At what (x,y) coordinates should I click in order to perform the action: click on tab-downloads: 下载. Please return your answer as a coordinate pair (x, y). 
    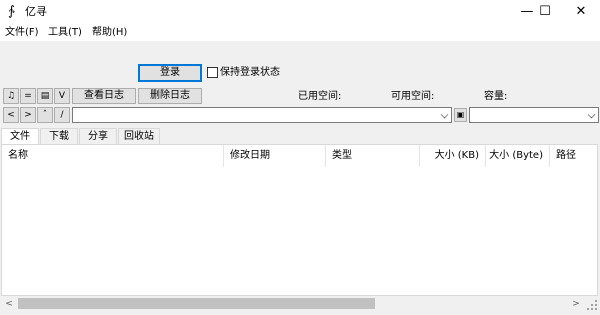
    Looking at the image, I should click on (59, 136).